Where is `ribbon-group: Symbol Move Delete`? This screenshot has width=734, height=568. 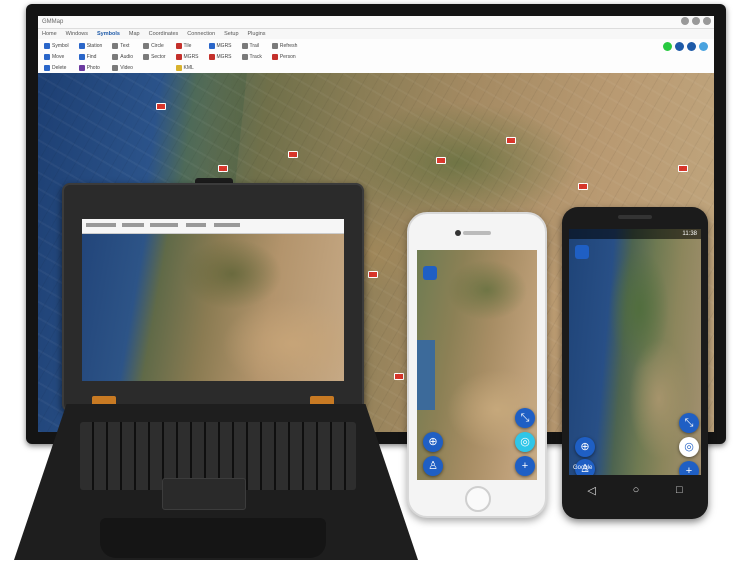 ribbon-group: Symbol Move Delete is located at coordinates (56, 59).